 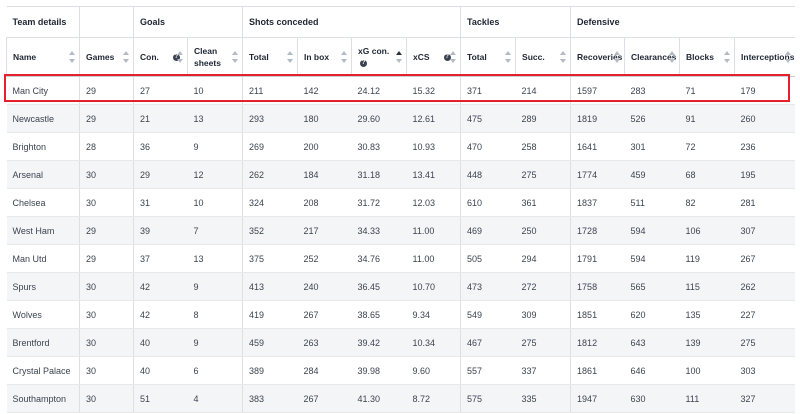 What do you see at coordinates (270, 370) in the screenshot?
I see `table-cell-total: 389` at bounding box center [270, 370].